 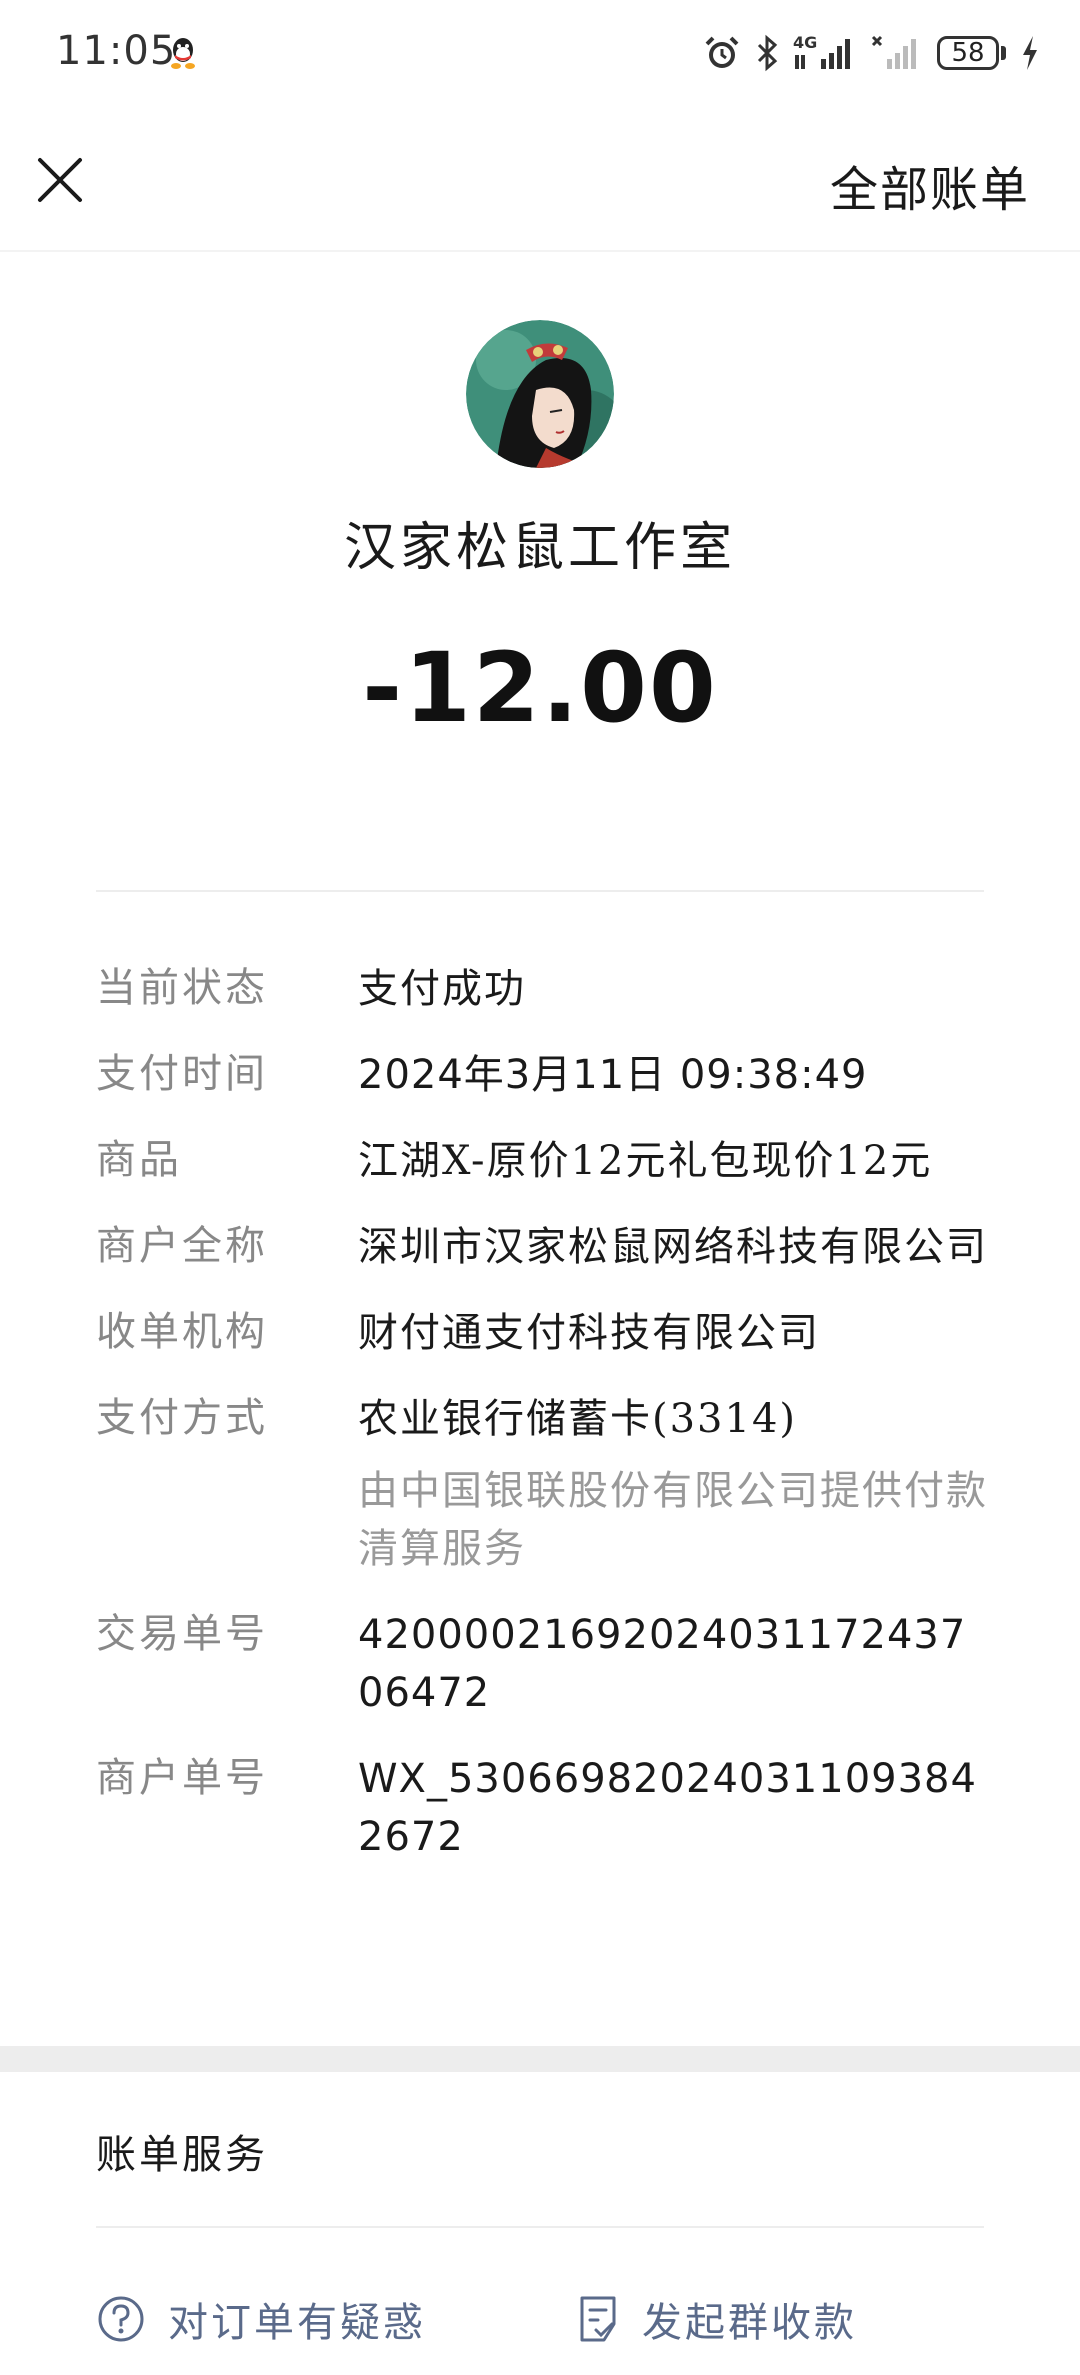 What do you see at coordinates (540, 181) in the screenshot?
I see `top-nav: 全部账单` at bounding box center [540, 181].